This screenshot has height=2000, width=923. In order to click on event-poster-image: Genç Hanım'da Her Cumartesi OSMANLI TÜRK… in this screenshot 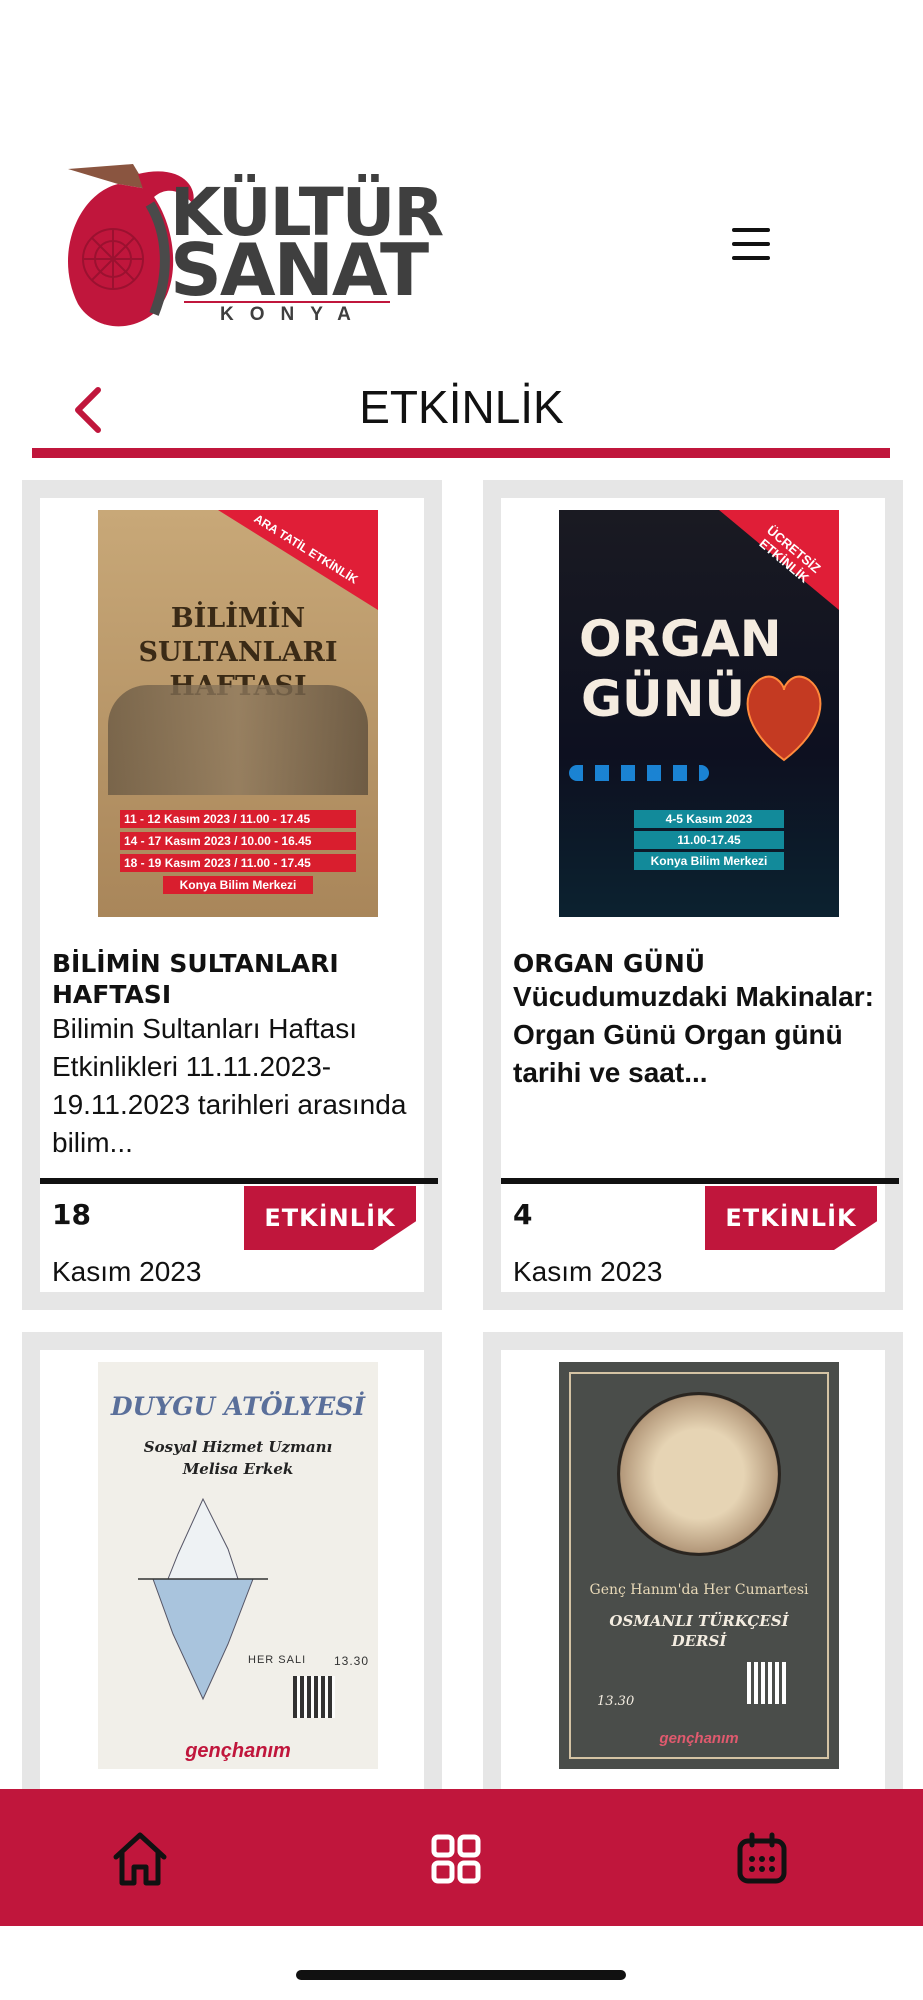, I will do `click(699, 1565)`.